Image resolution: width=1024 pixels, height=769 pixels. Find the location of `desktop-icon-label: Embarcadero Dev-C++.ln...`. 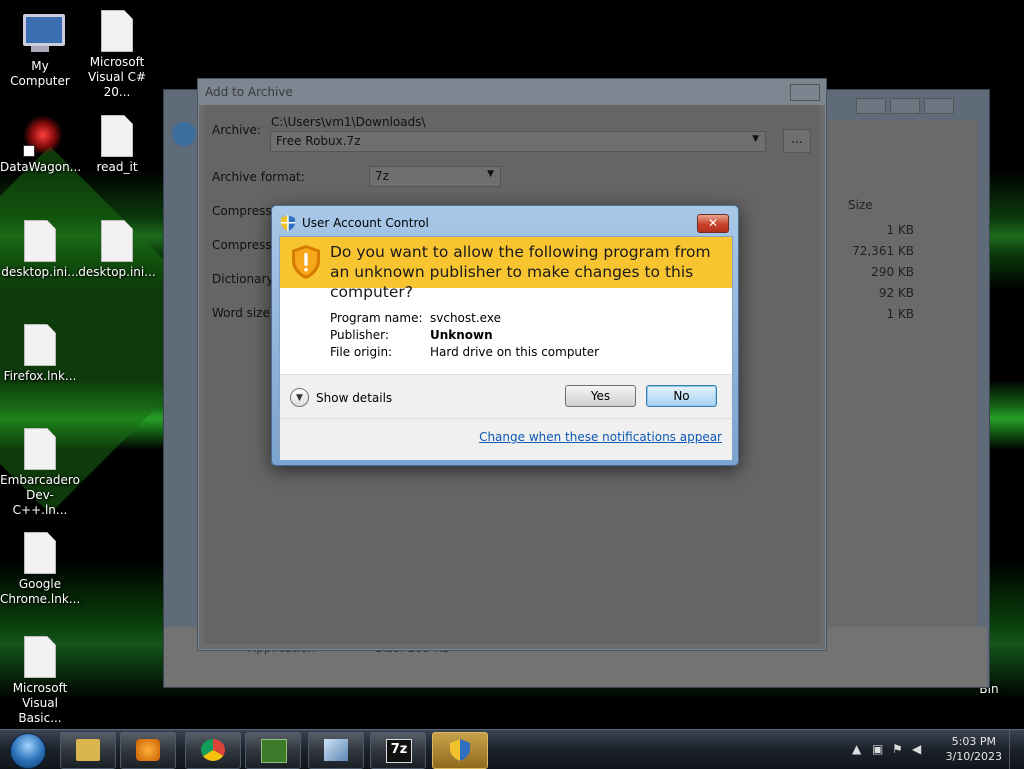

desktop-icon-label: Embarcadero Dev-C++.ln... is located at coordinates (40, 495).